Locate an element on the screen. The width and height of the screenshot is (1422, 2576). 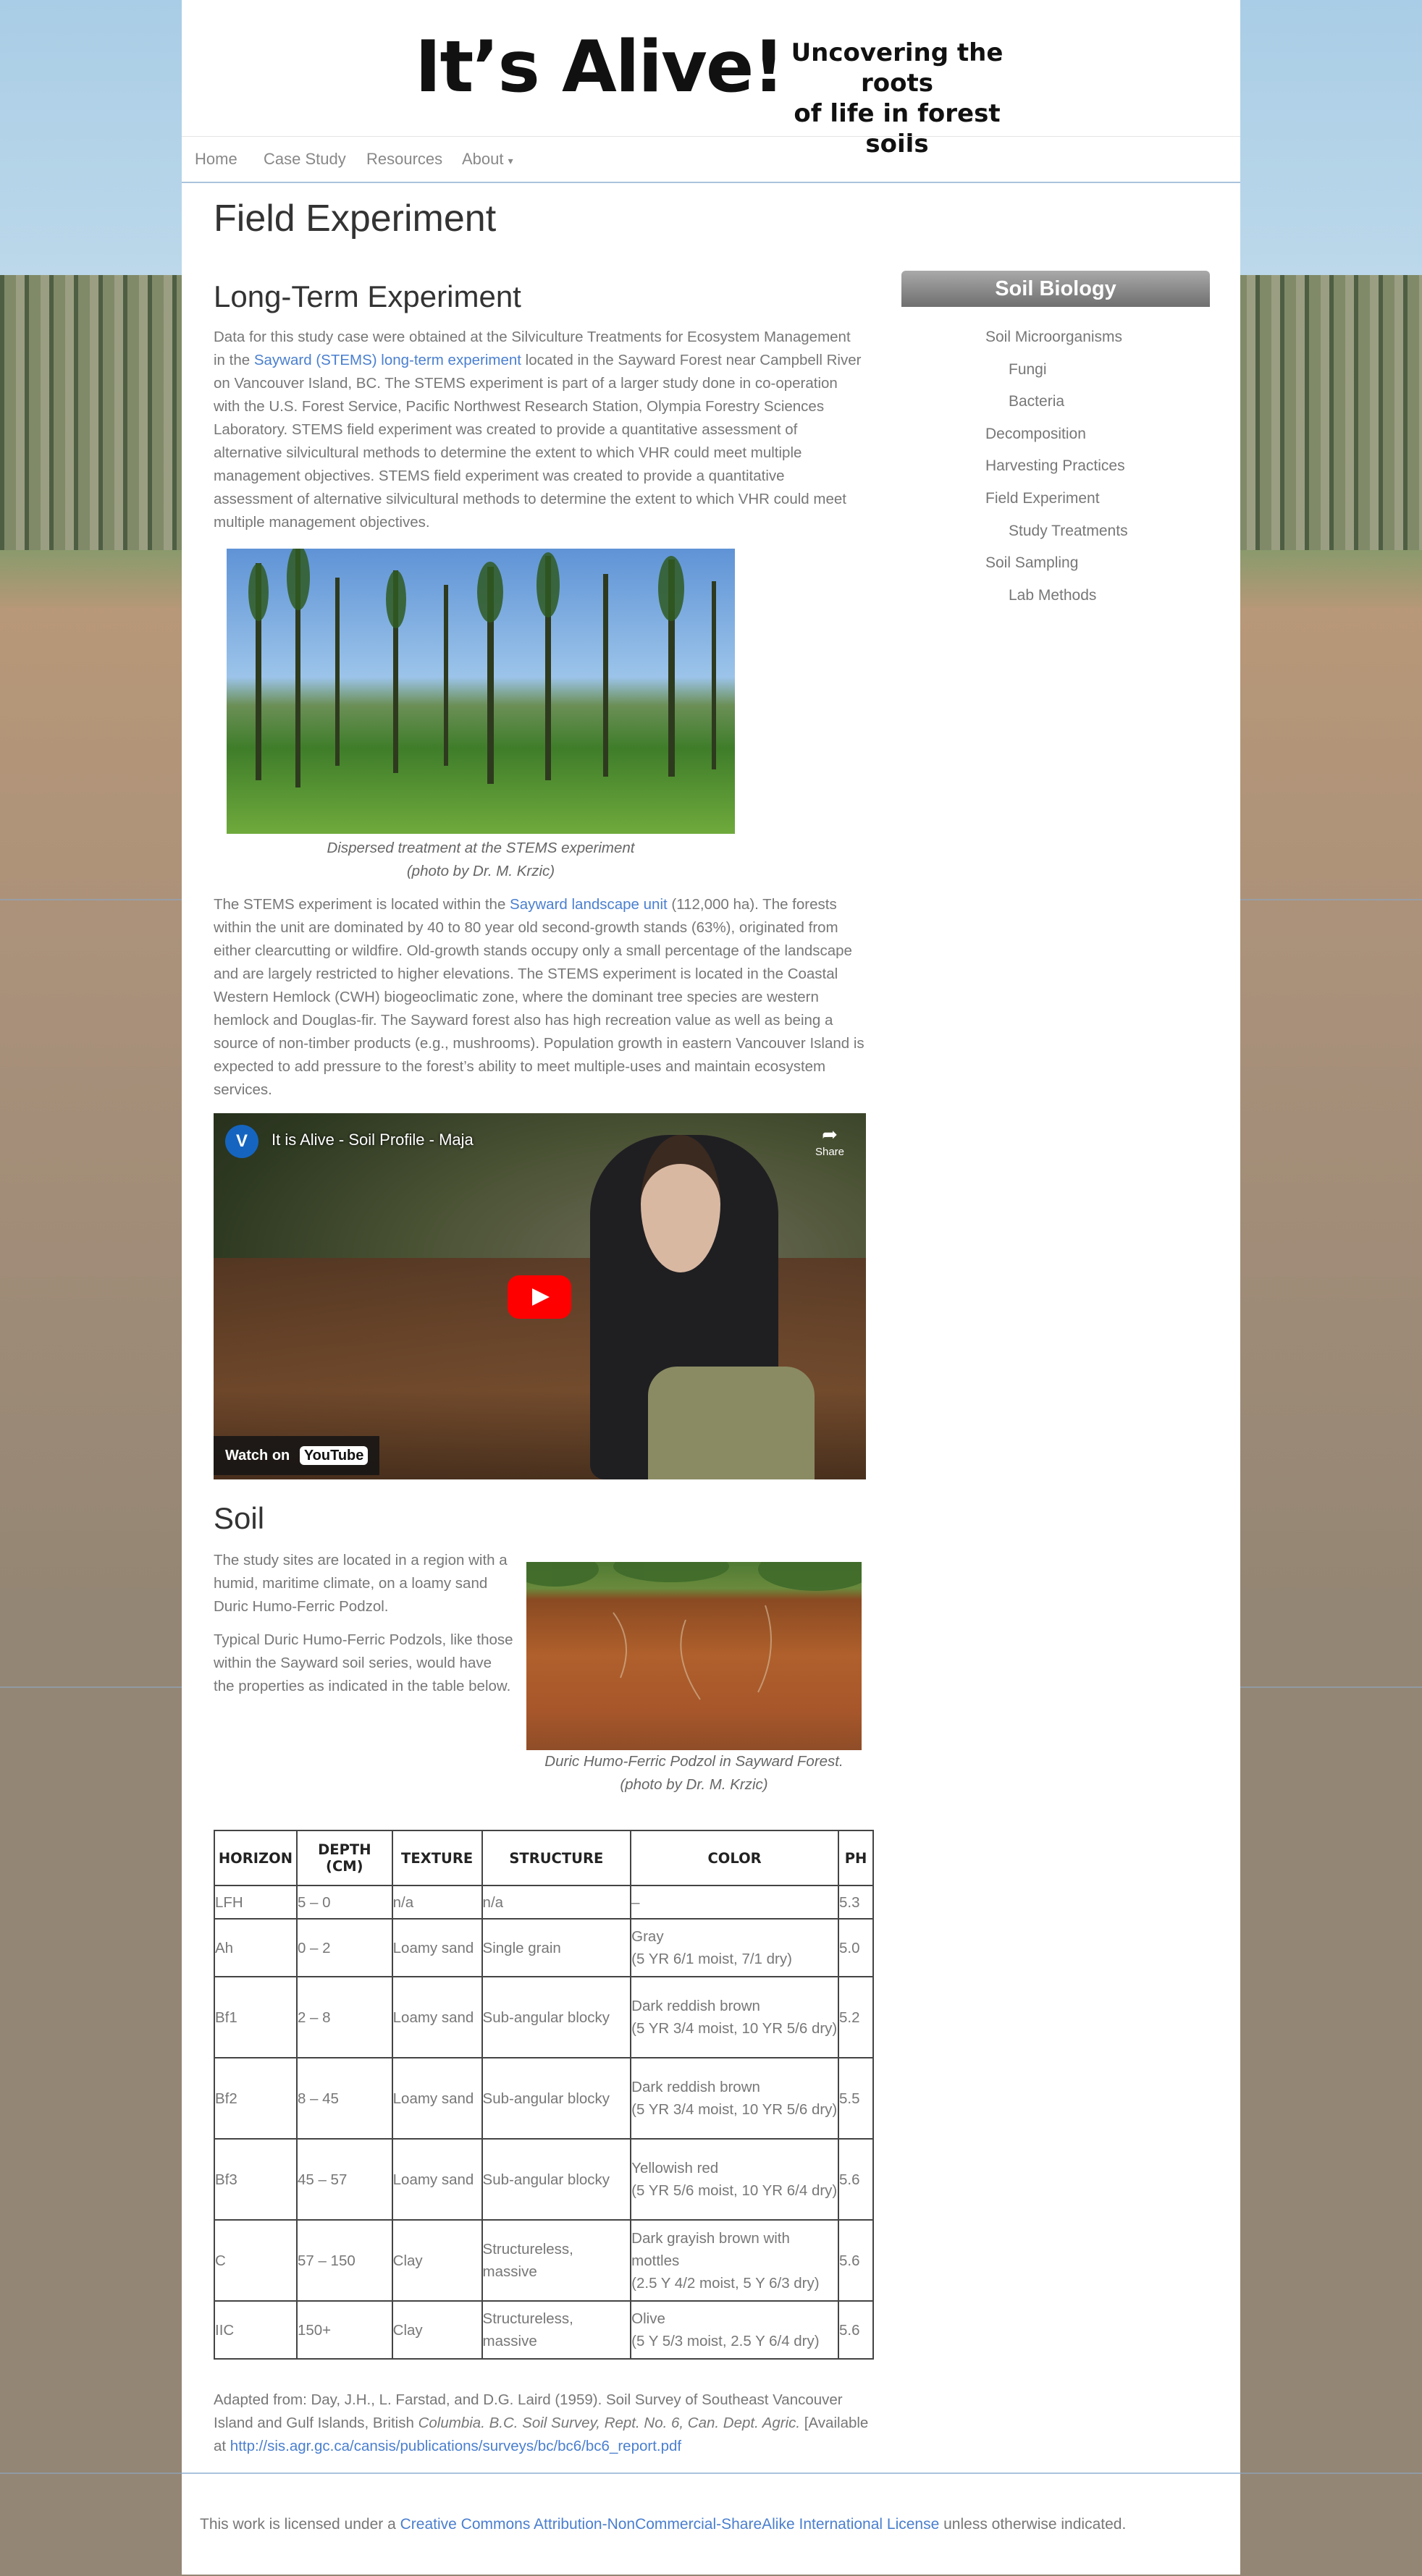
table-cell-depth: 150+ is located at coordinates (344, 2330).